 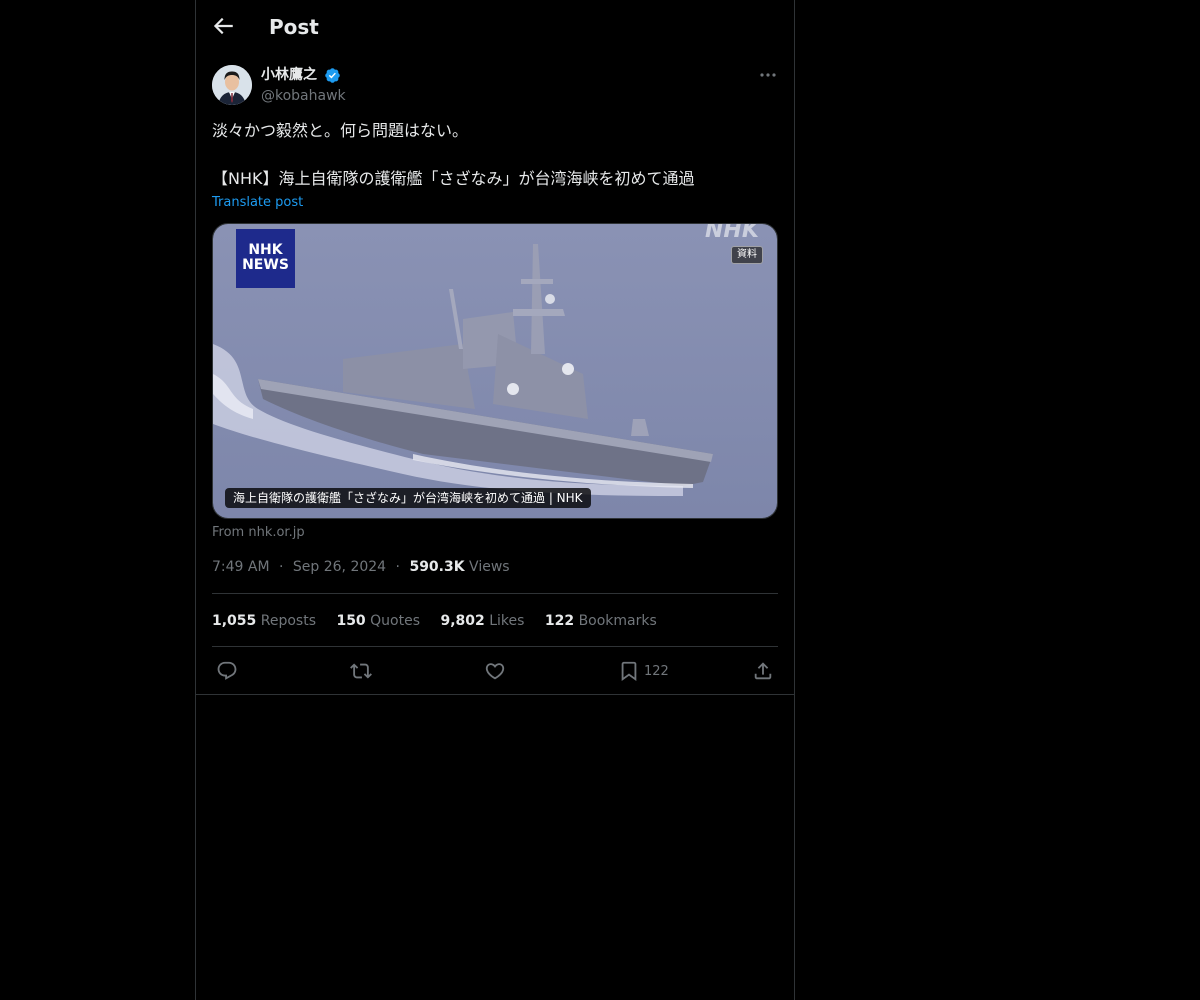 I want to click on nhk-news-logo: NHK NEWS, so click(x=265, y=258).